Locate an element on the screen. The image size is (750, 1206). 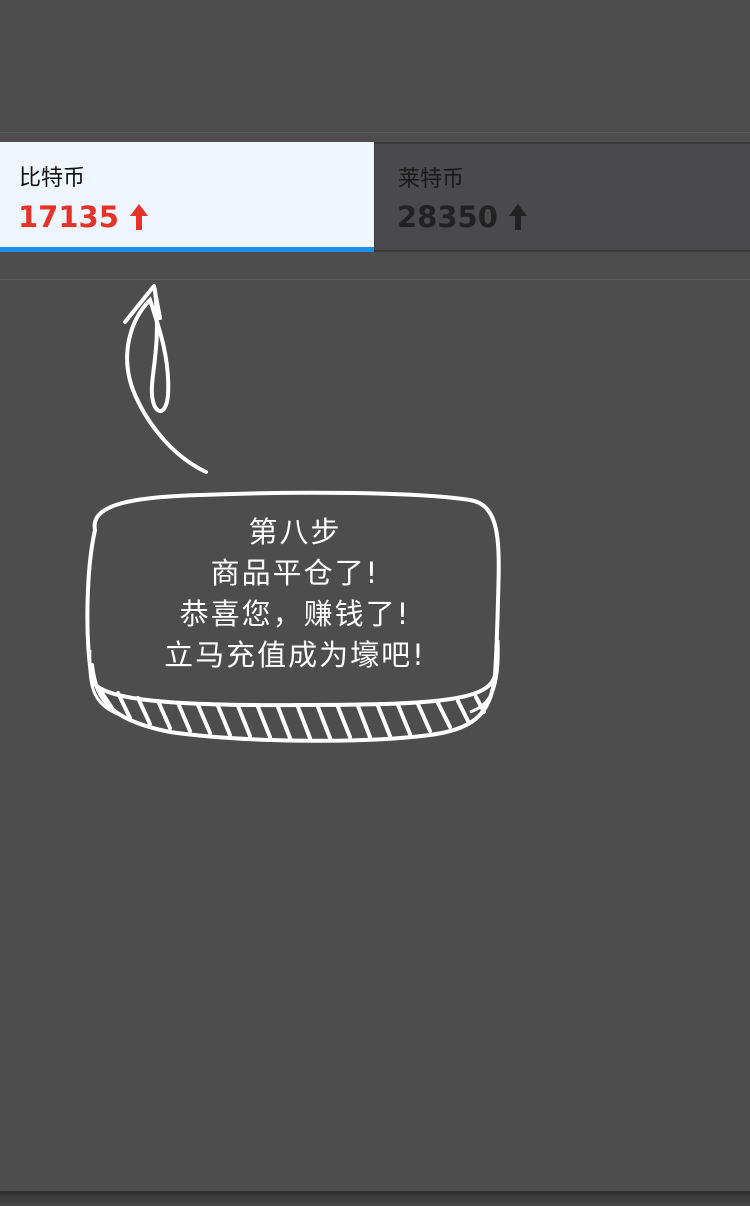
tip-text: 第八步 商品平仓了! 恭喜您，赚钱了! 立马充值成为壕吧! is located at coordinates (295, 594).